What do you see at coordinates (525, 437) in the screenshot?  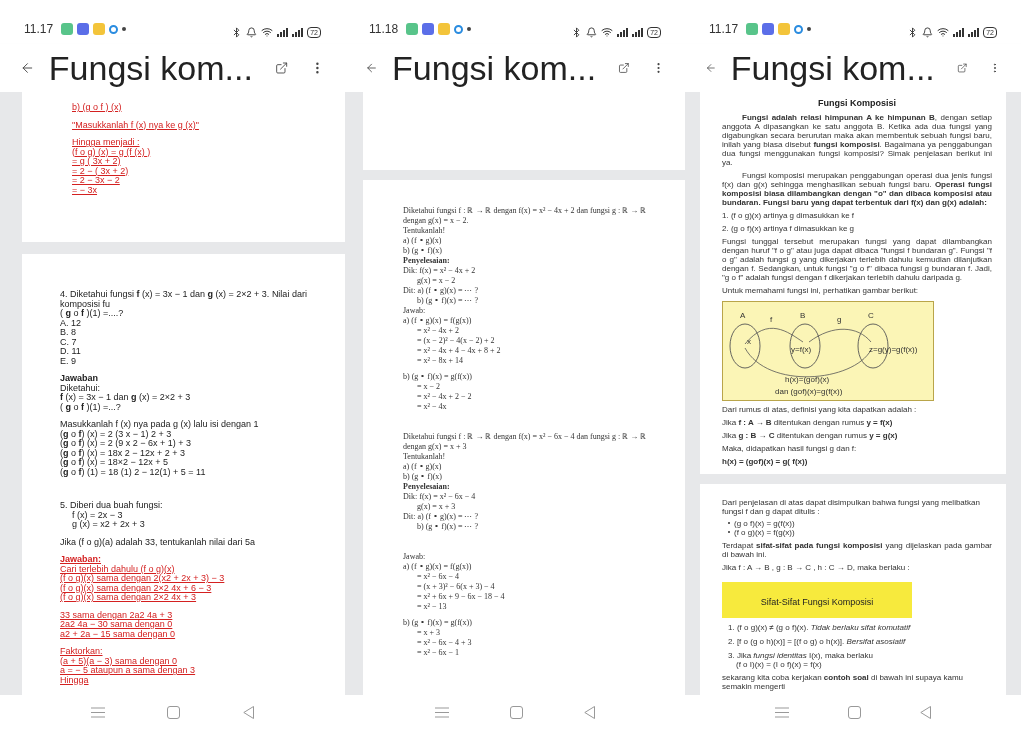 I see `text-line: Diketahui fungsi f : ℝ → ℝ dengan f(x) = x² − 6x − 4 dan fungsi g : ℝ → ℝ` at bounding box center [525, 437].